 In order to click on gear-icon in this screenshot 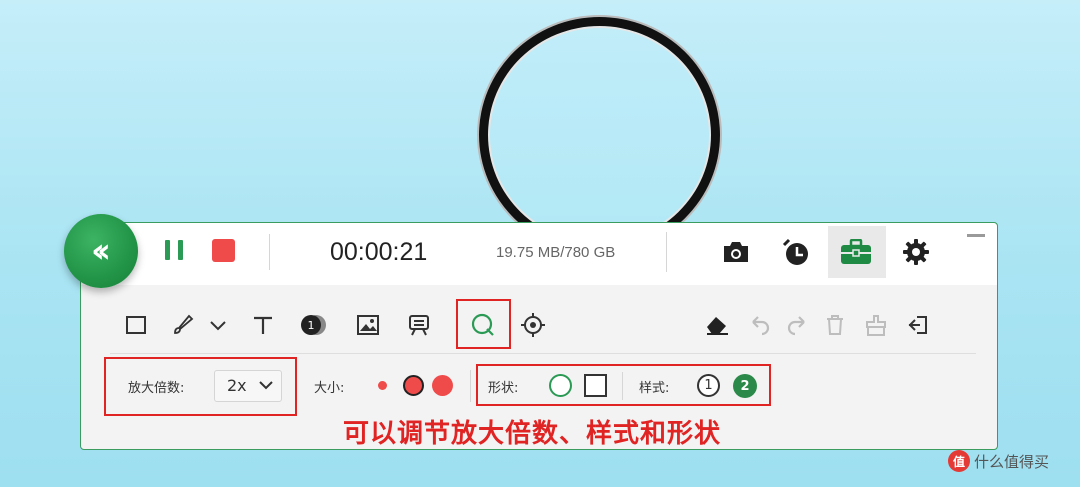, I will do `click(916, 252)`.